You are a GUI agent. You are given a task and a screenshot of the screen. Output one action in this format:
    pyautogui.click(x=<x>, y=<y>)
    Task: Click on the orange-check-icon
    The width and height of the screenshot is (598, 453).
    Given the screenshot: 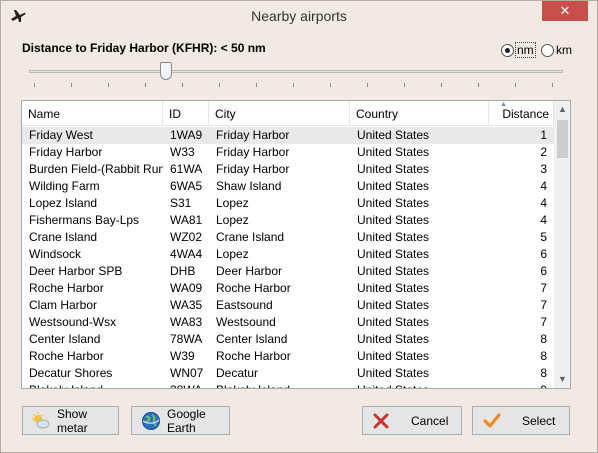 What is the action you would take?
    pyautogui.click(x=492, y=421)
    